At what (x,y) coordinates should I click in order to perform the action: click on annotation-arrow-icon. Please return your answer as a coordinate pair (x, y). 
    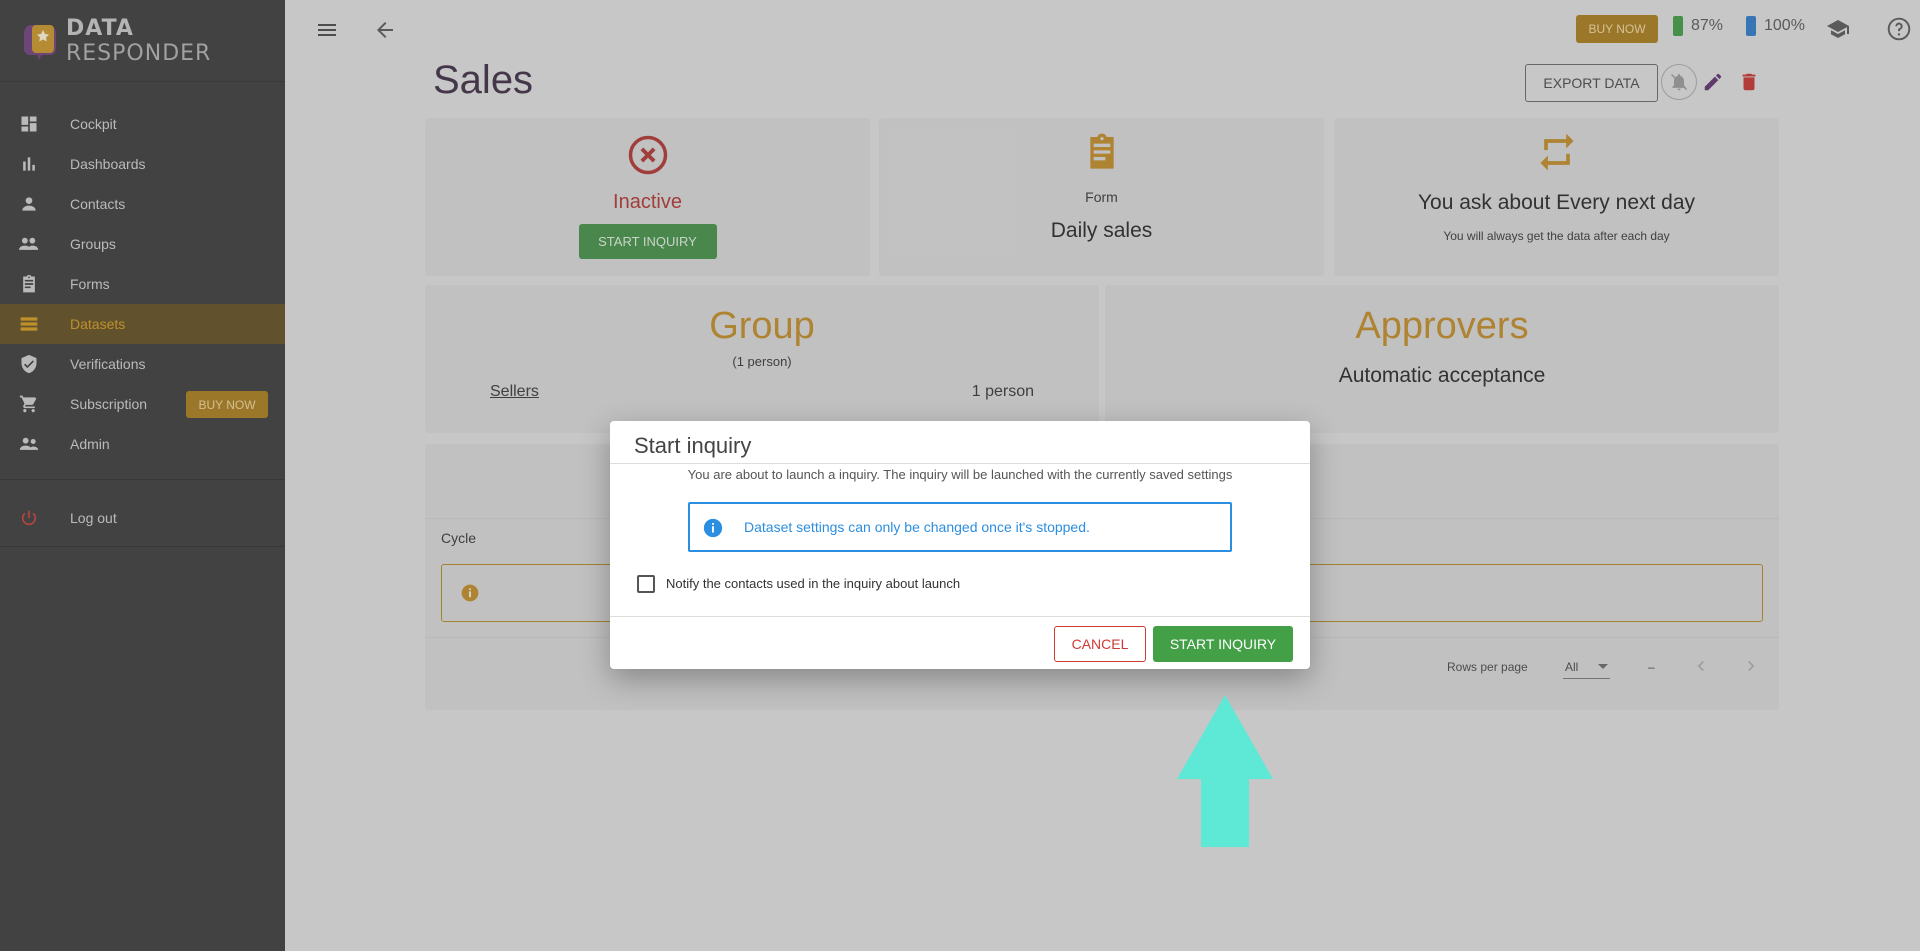
    Looking at the image, I should click on (1225, 771).